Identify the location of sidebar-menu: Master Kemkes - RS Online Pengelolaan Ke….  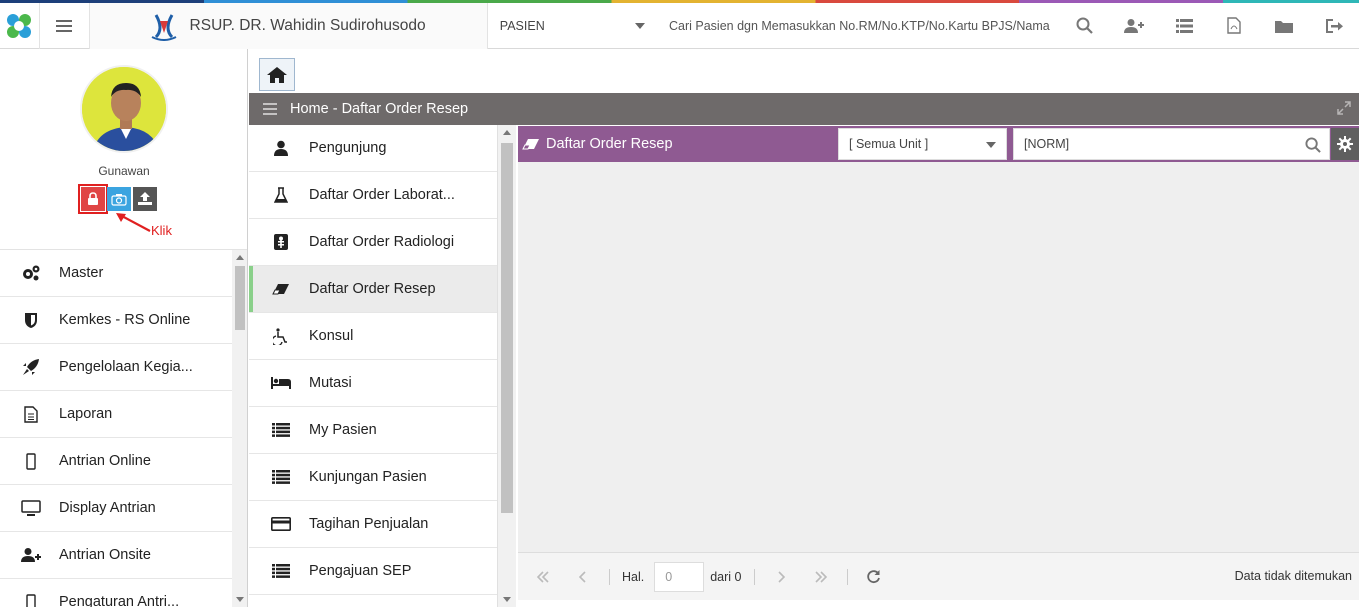
(116, 428).